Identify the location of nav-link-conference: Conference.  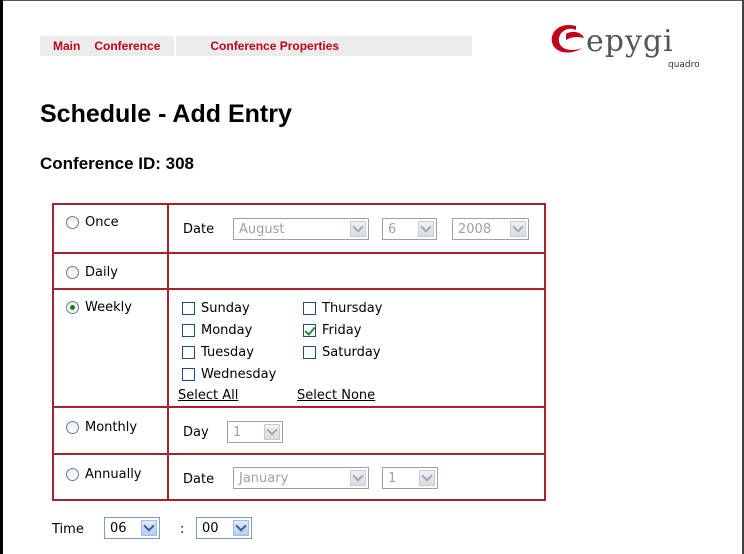
(127, 46).